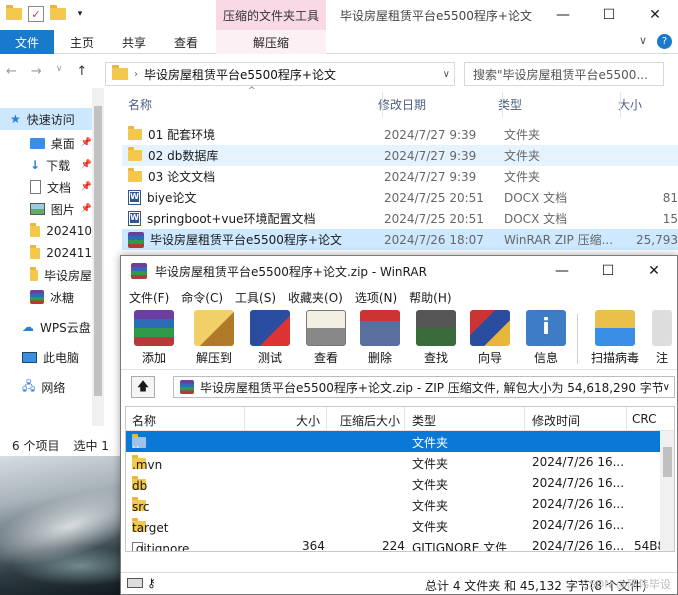  I want to click on chevron-right-icon: ›, so click(136, 74).